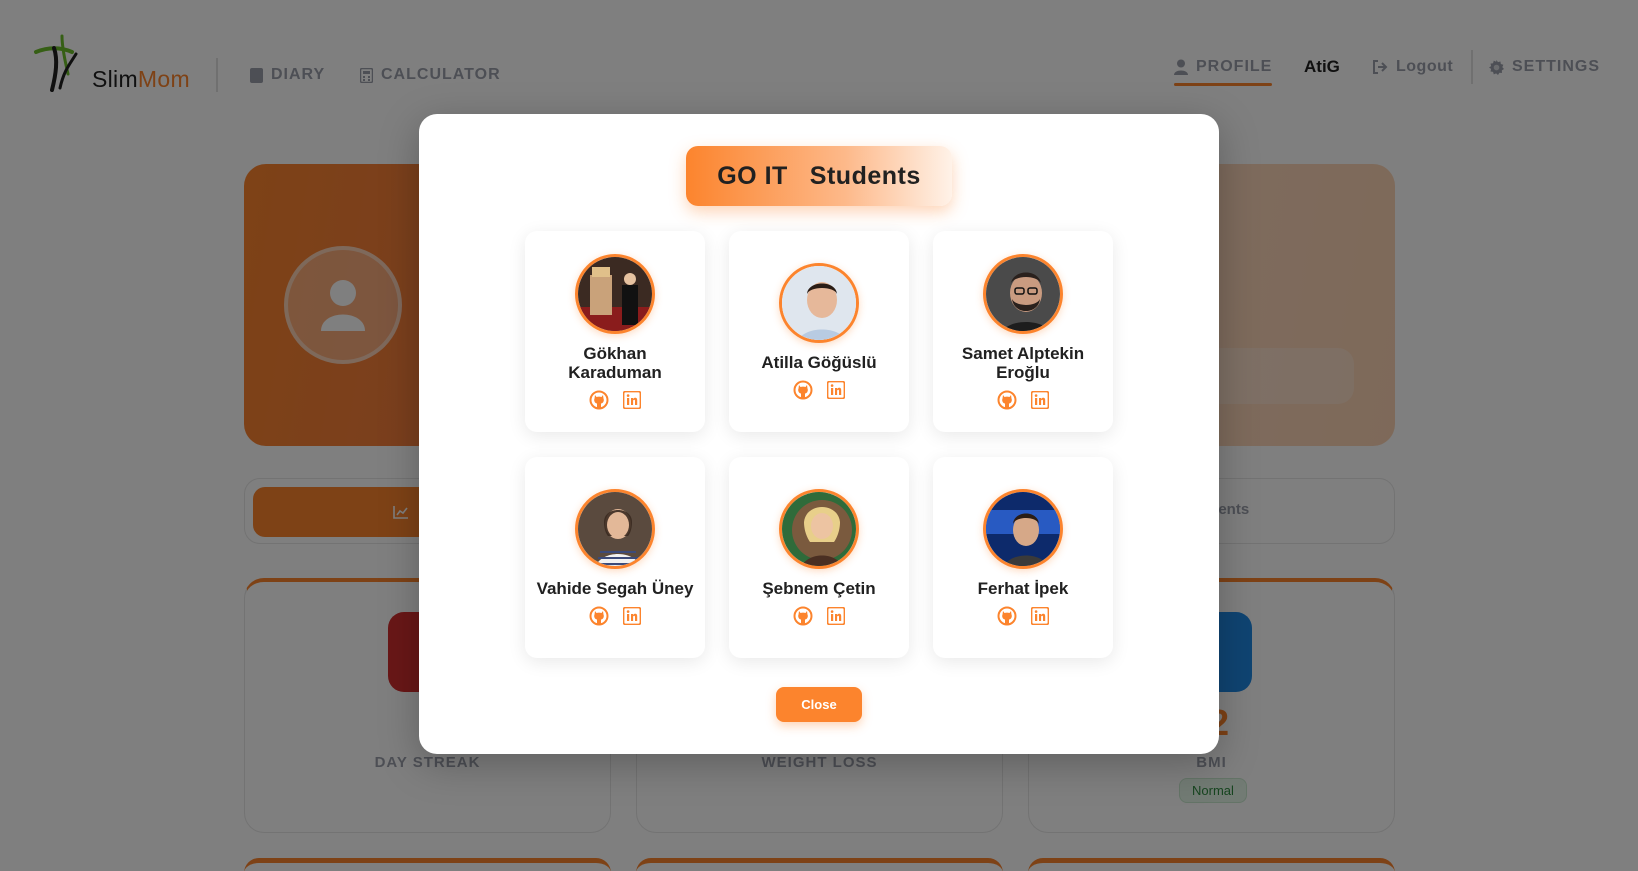 This screenshot has width=1638, height=871. Describe the element at coordinates (819, 588) in the screenshot. I see `student-name: Şebnem Çetin` at that location.